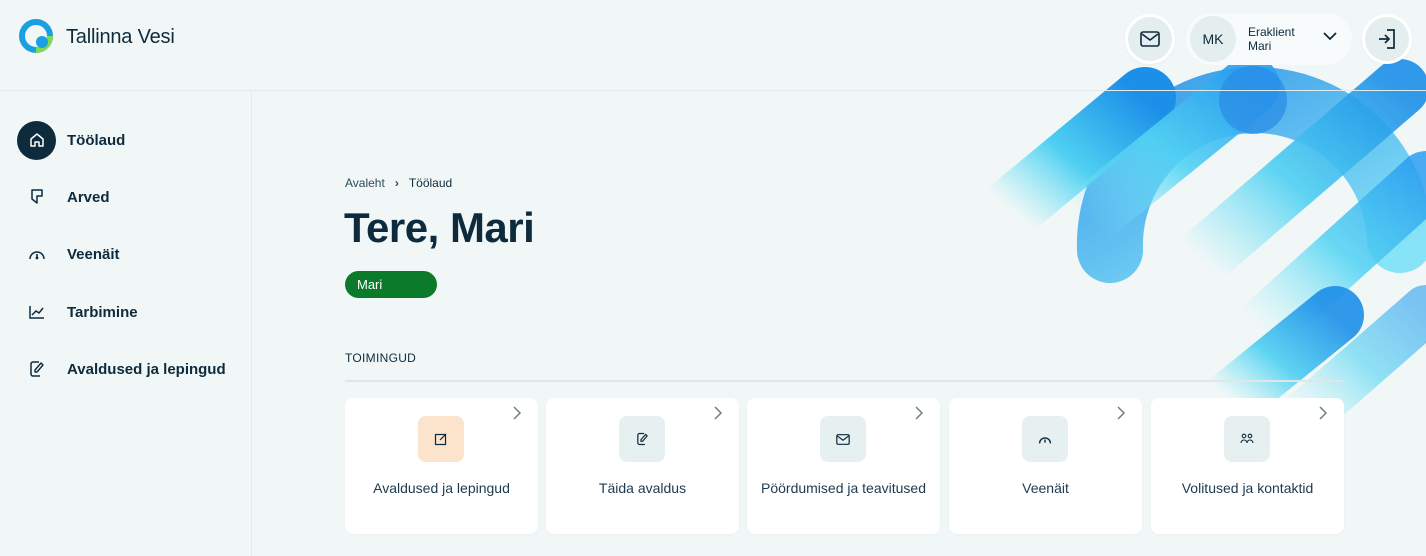 This screenshot has width=1426, height=556. I want to click on logout-button, so click(1387, 39).